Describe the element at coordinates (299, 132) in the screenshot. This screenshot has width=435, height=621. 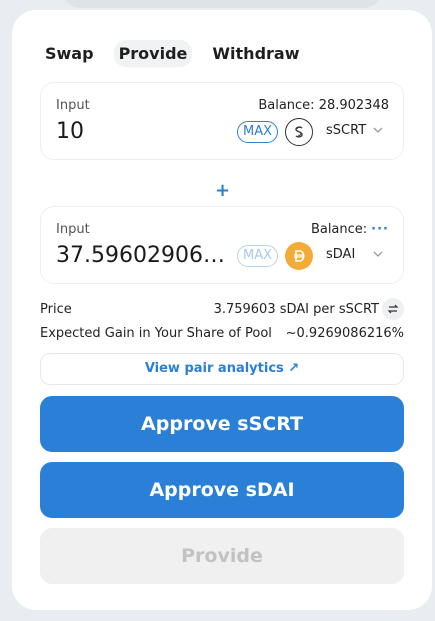
I see `scrt-token-icon` at that location.